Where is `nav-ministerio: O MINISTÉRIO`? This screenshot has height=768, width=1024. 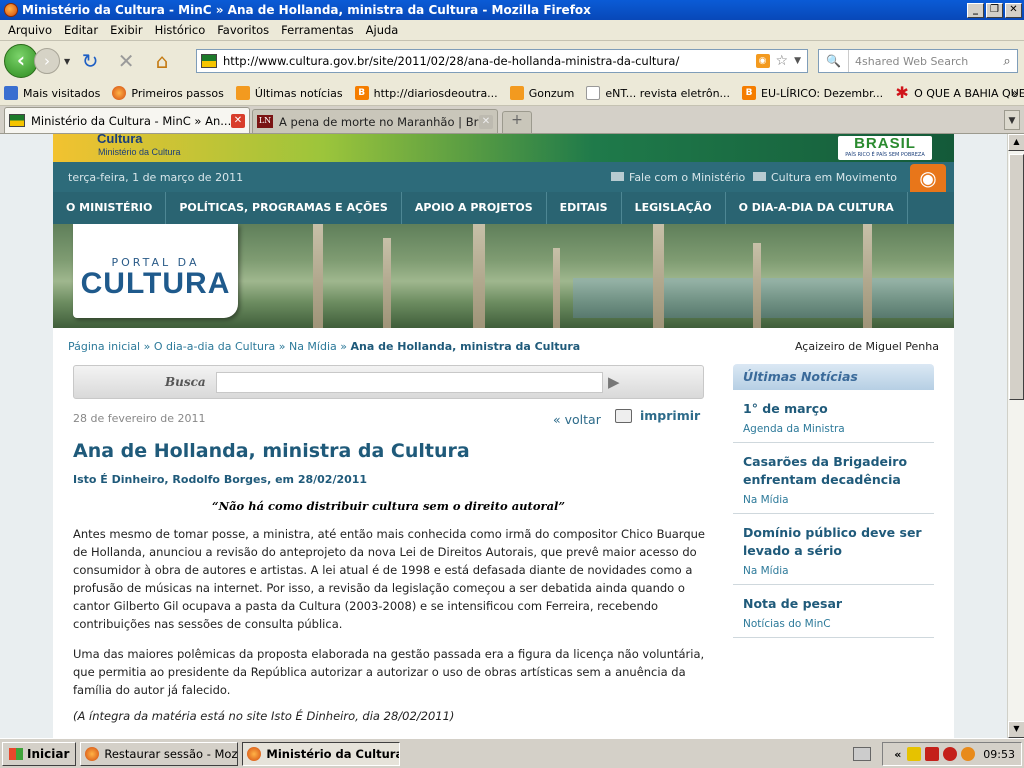 nav-ministerio: O MINISTÉRIO is located at coordinates (110, 208).